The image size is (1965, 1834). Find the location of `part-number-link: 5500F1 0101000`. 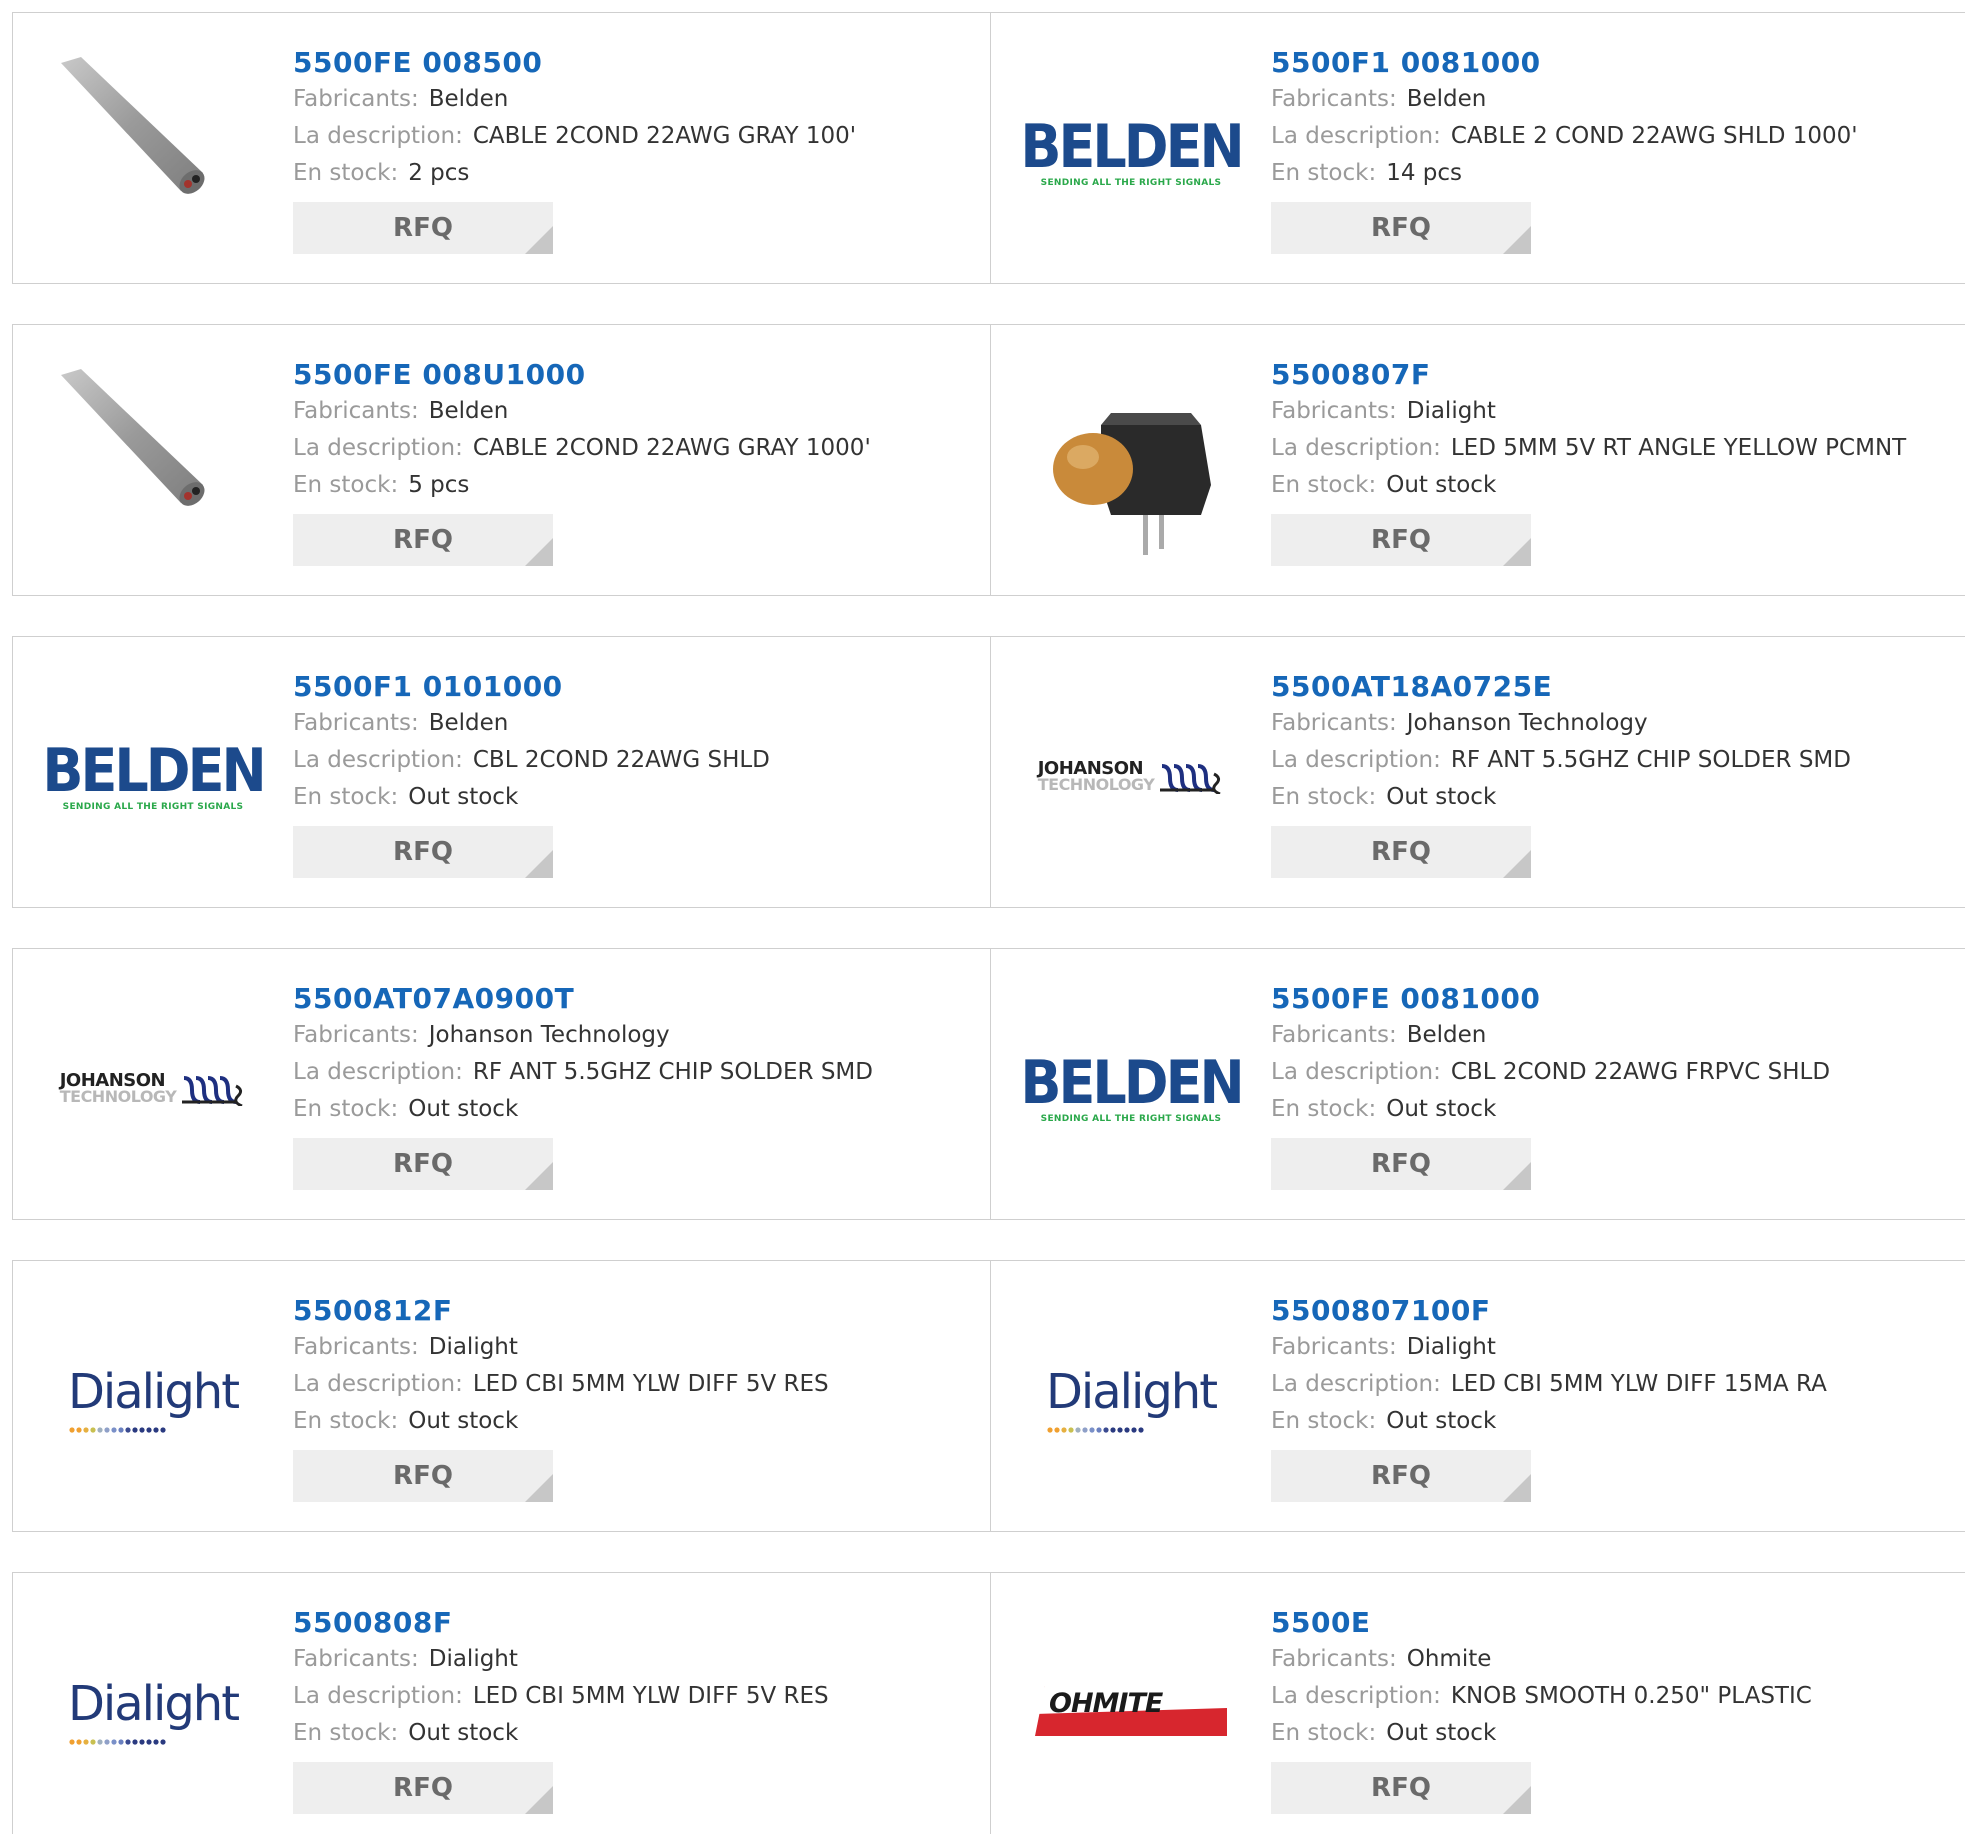

part-number-link: 5500F1 0101000 is located at coordinates (633, 687).